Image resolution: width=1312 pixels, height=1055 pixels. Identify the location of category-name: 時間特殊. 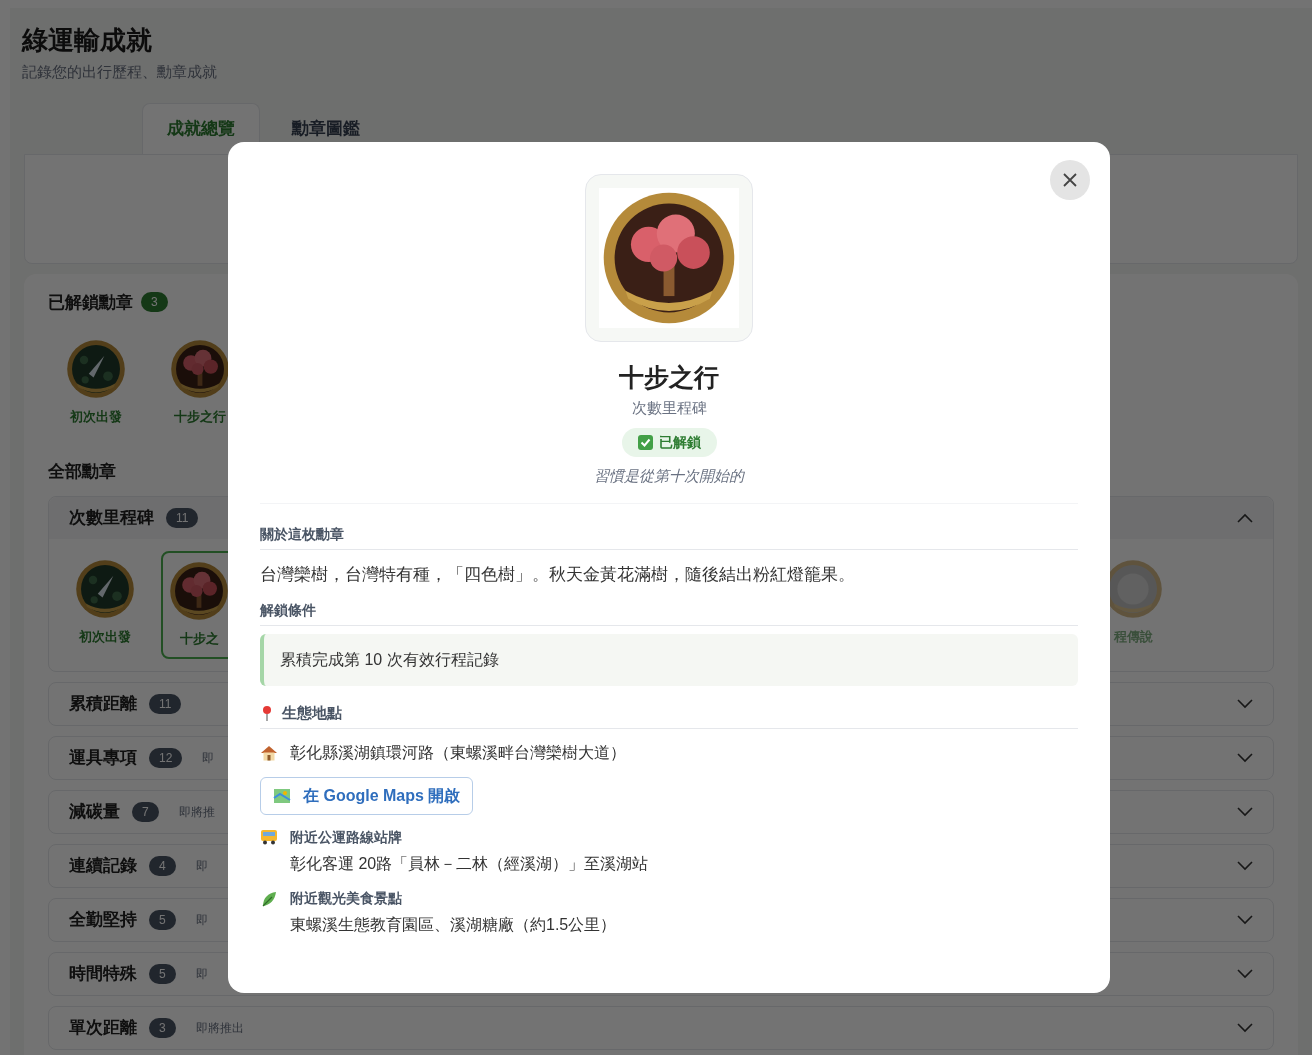
(103, 973).